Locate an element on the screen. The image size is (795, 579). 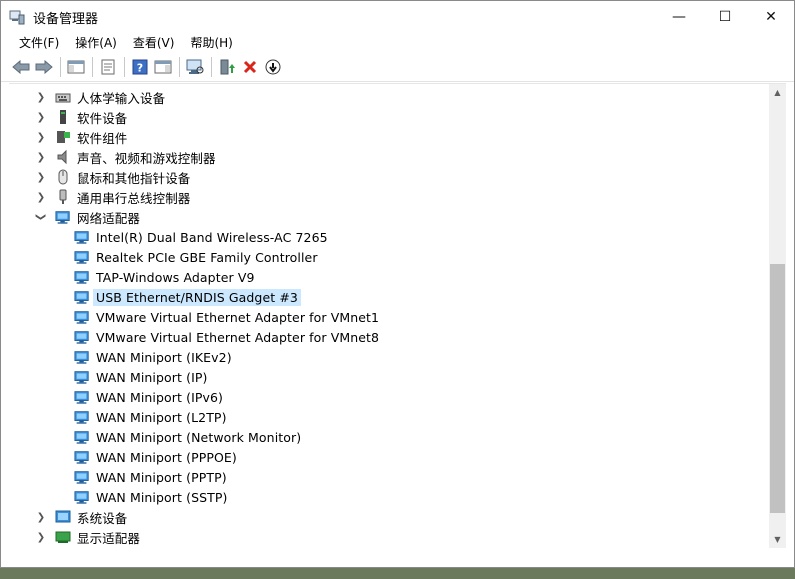
tree-item-adapter-1: Realtek PCIe GBE Family Controller is located at coordinates (186, 257).